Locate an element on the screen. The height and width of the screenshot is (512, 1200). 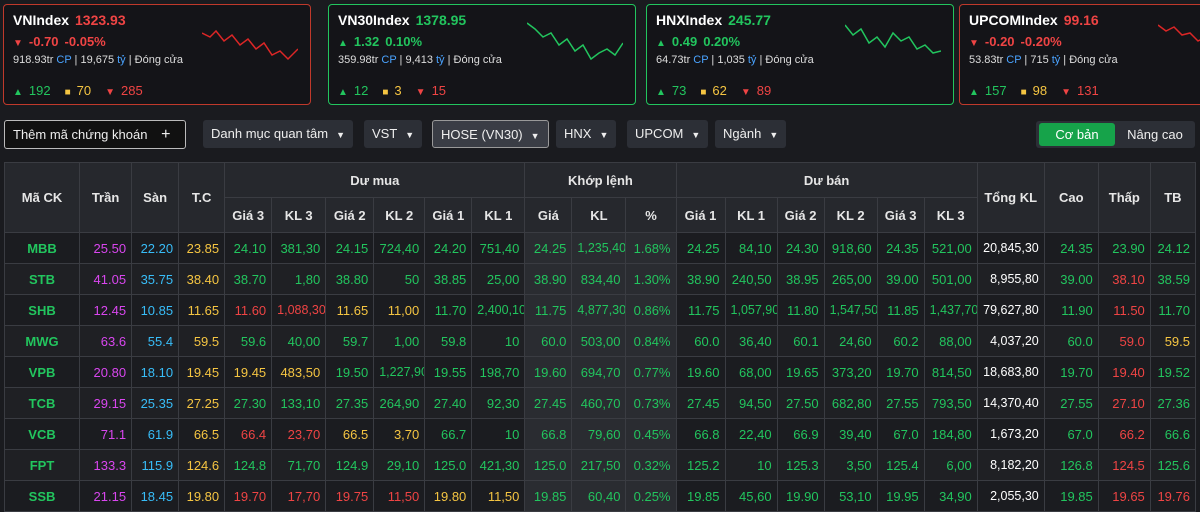
advancers-count: 192 is located at coordinates (32, 90).